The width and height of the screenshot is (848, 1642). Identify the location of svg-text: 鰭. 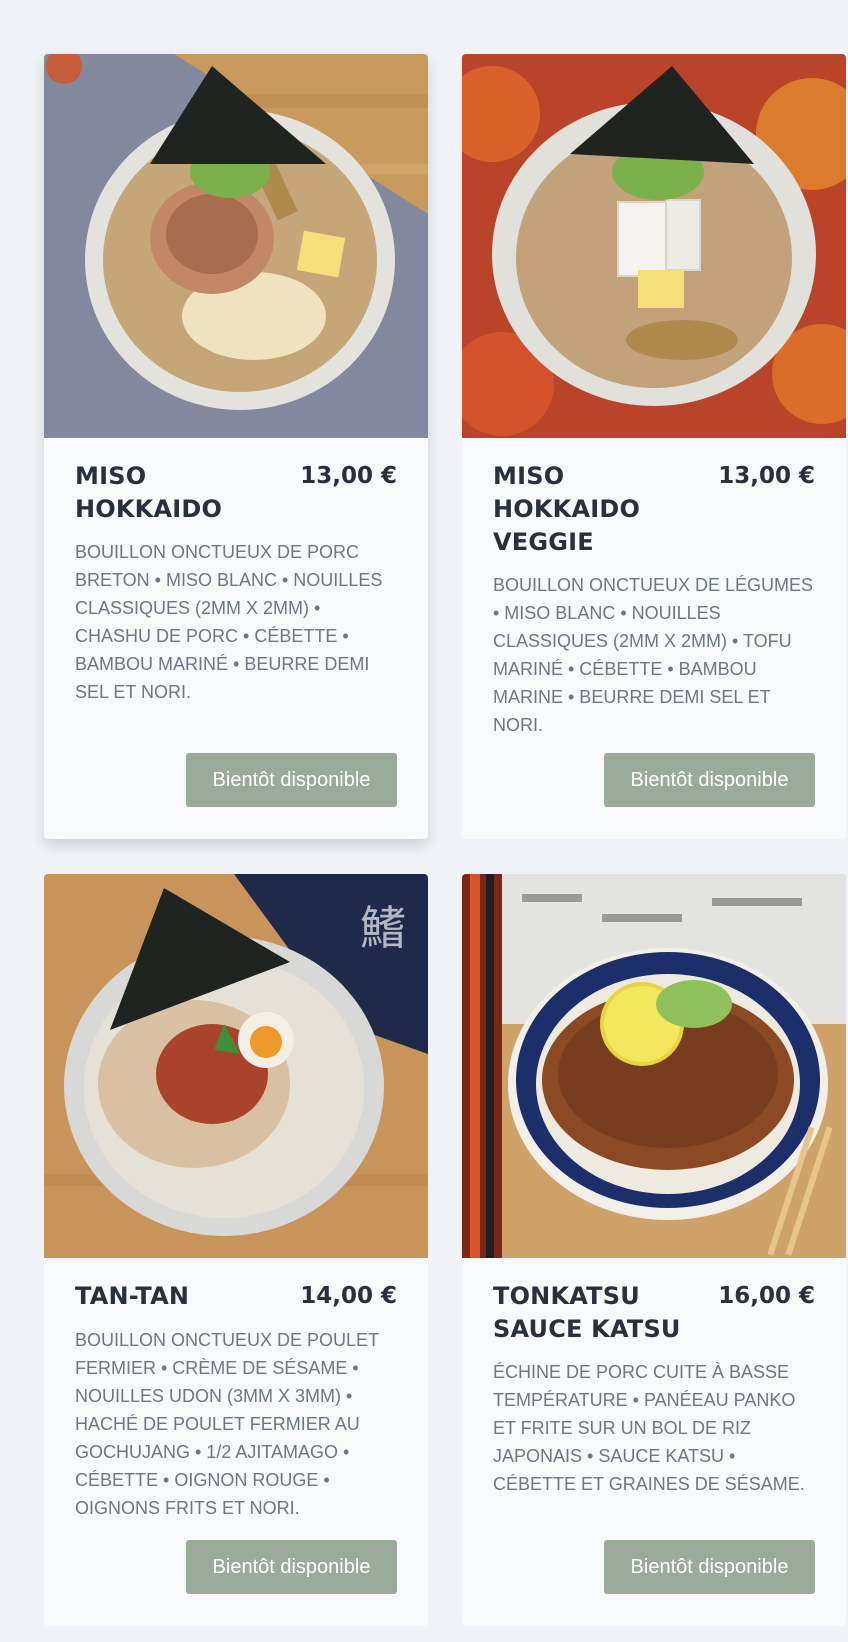
(383, 928).